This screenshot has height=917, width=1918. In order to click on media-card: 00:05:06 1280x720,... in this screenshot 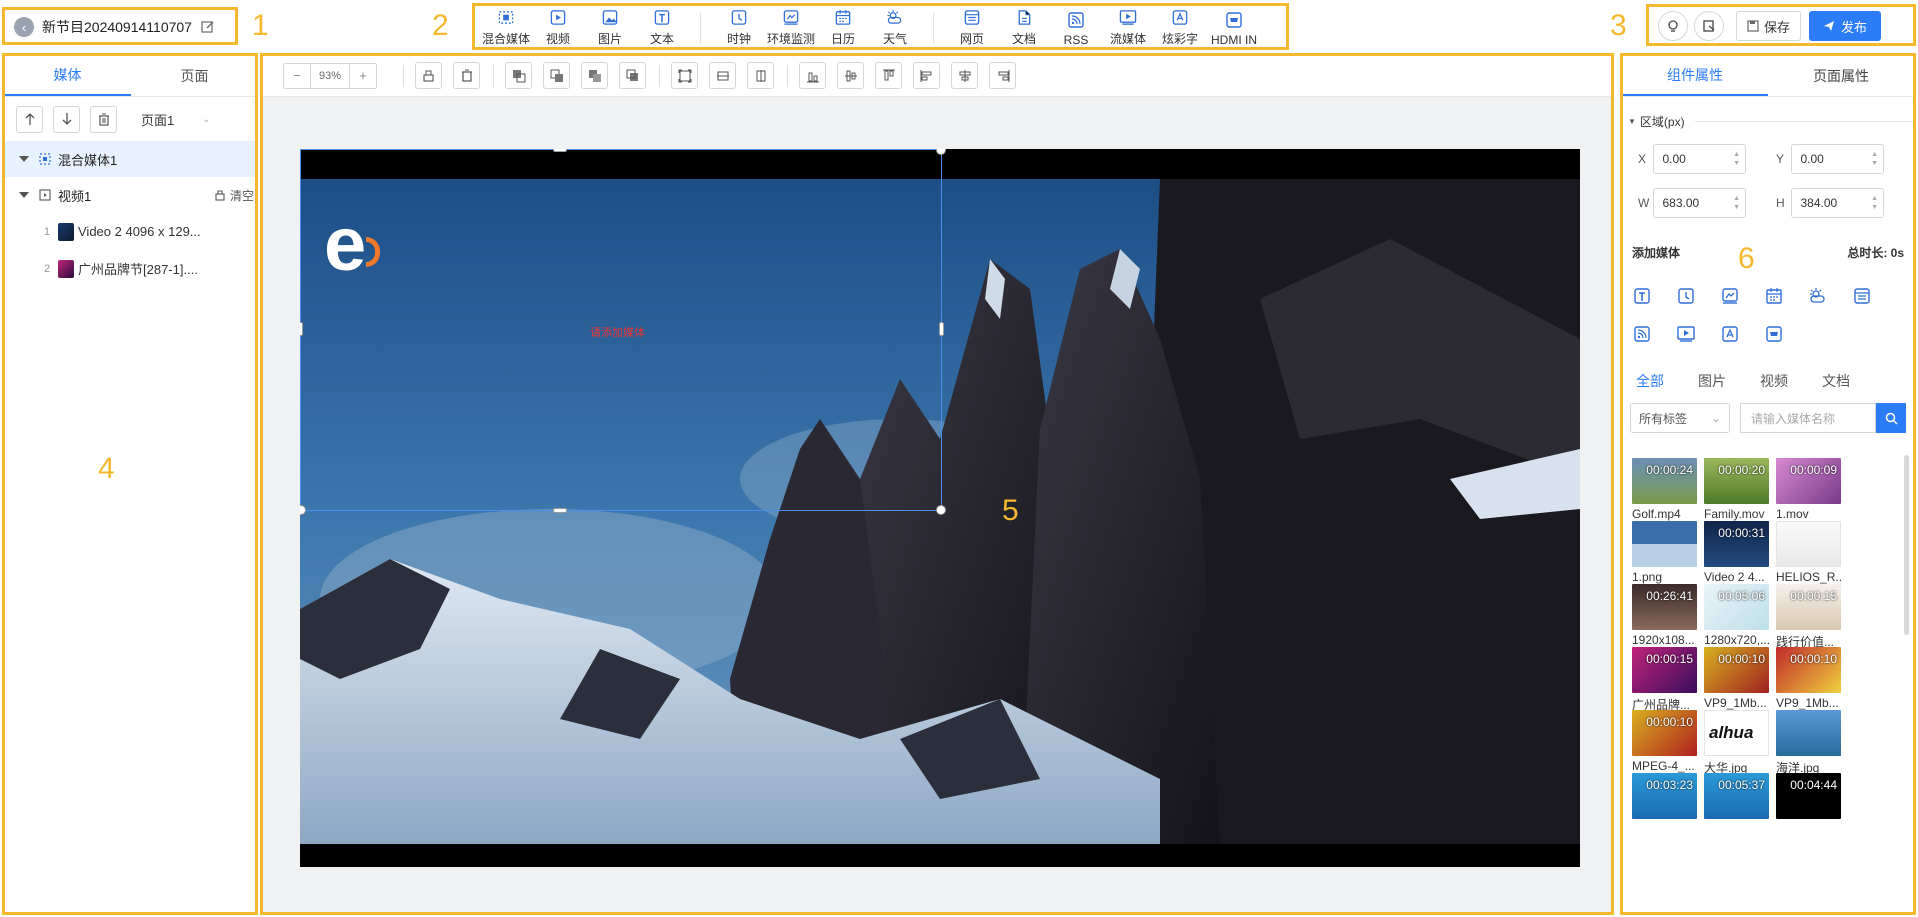, I will do `click(1736, 615)`.